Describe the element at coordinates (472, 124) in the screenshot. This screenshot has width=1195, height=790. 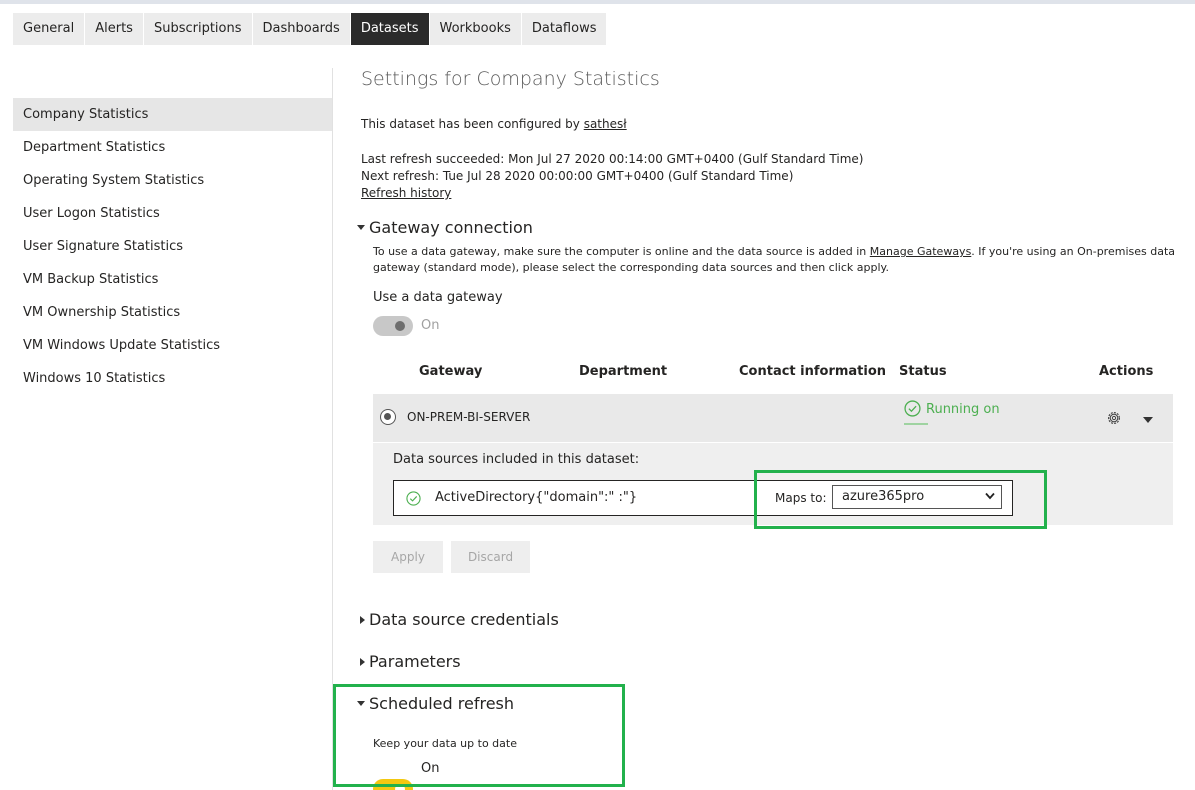
I see `configured-by-prefix: This dataset has been configured by` at that location.